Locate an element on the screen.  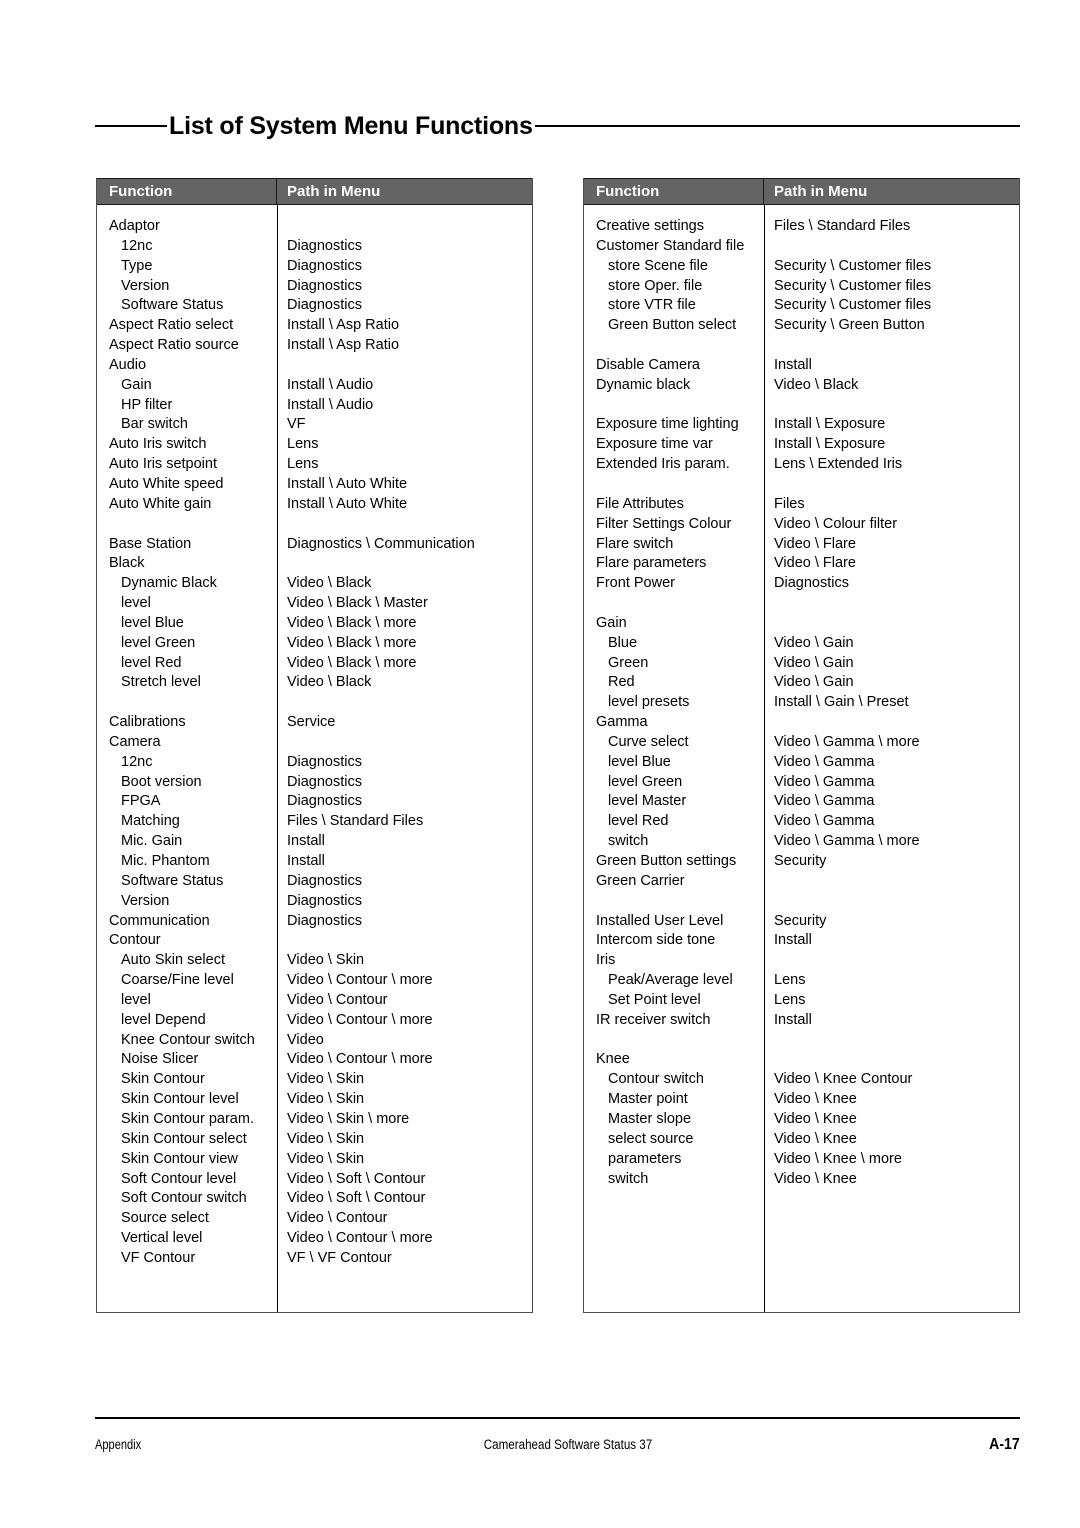
cell-function: Curve select is located at coordinates (648, 741).